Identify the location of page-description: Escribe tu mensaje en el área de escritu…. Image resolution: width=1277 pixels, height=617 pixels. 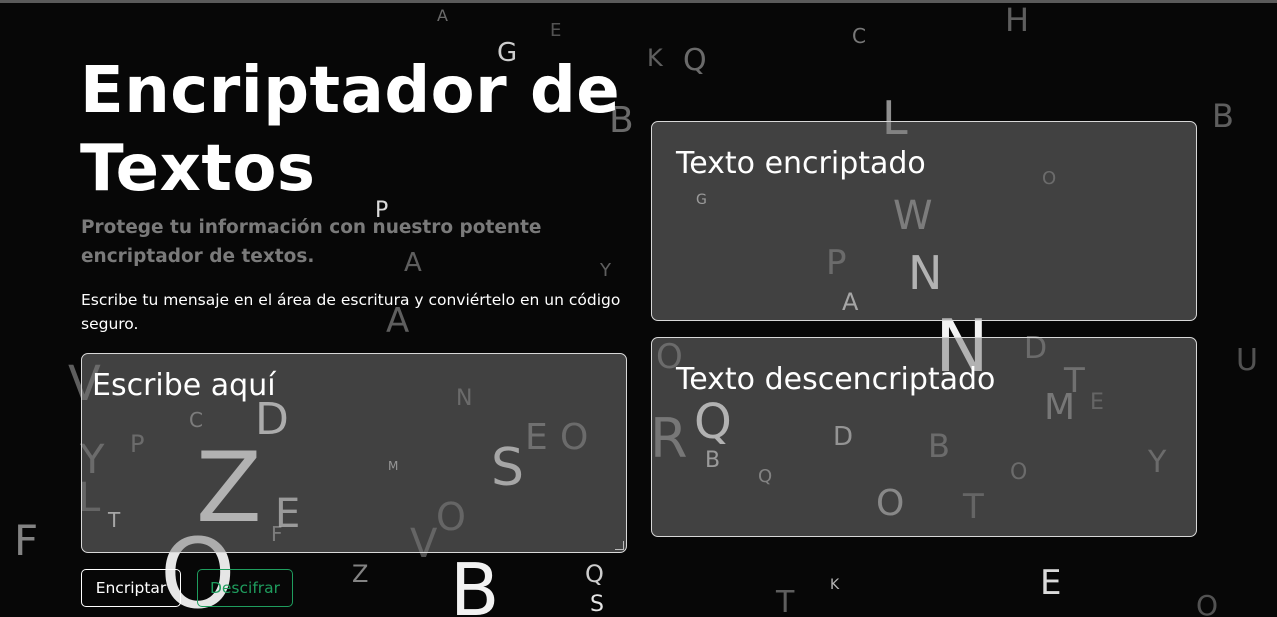
(351, 312).